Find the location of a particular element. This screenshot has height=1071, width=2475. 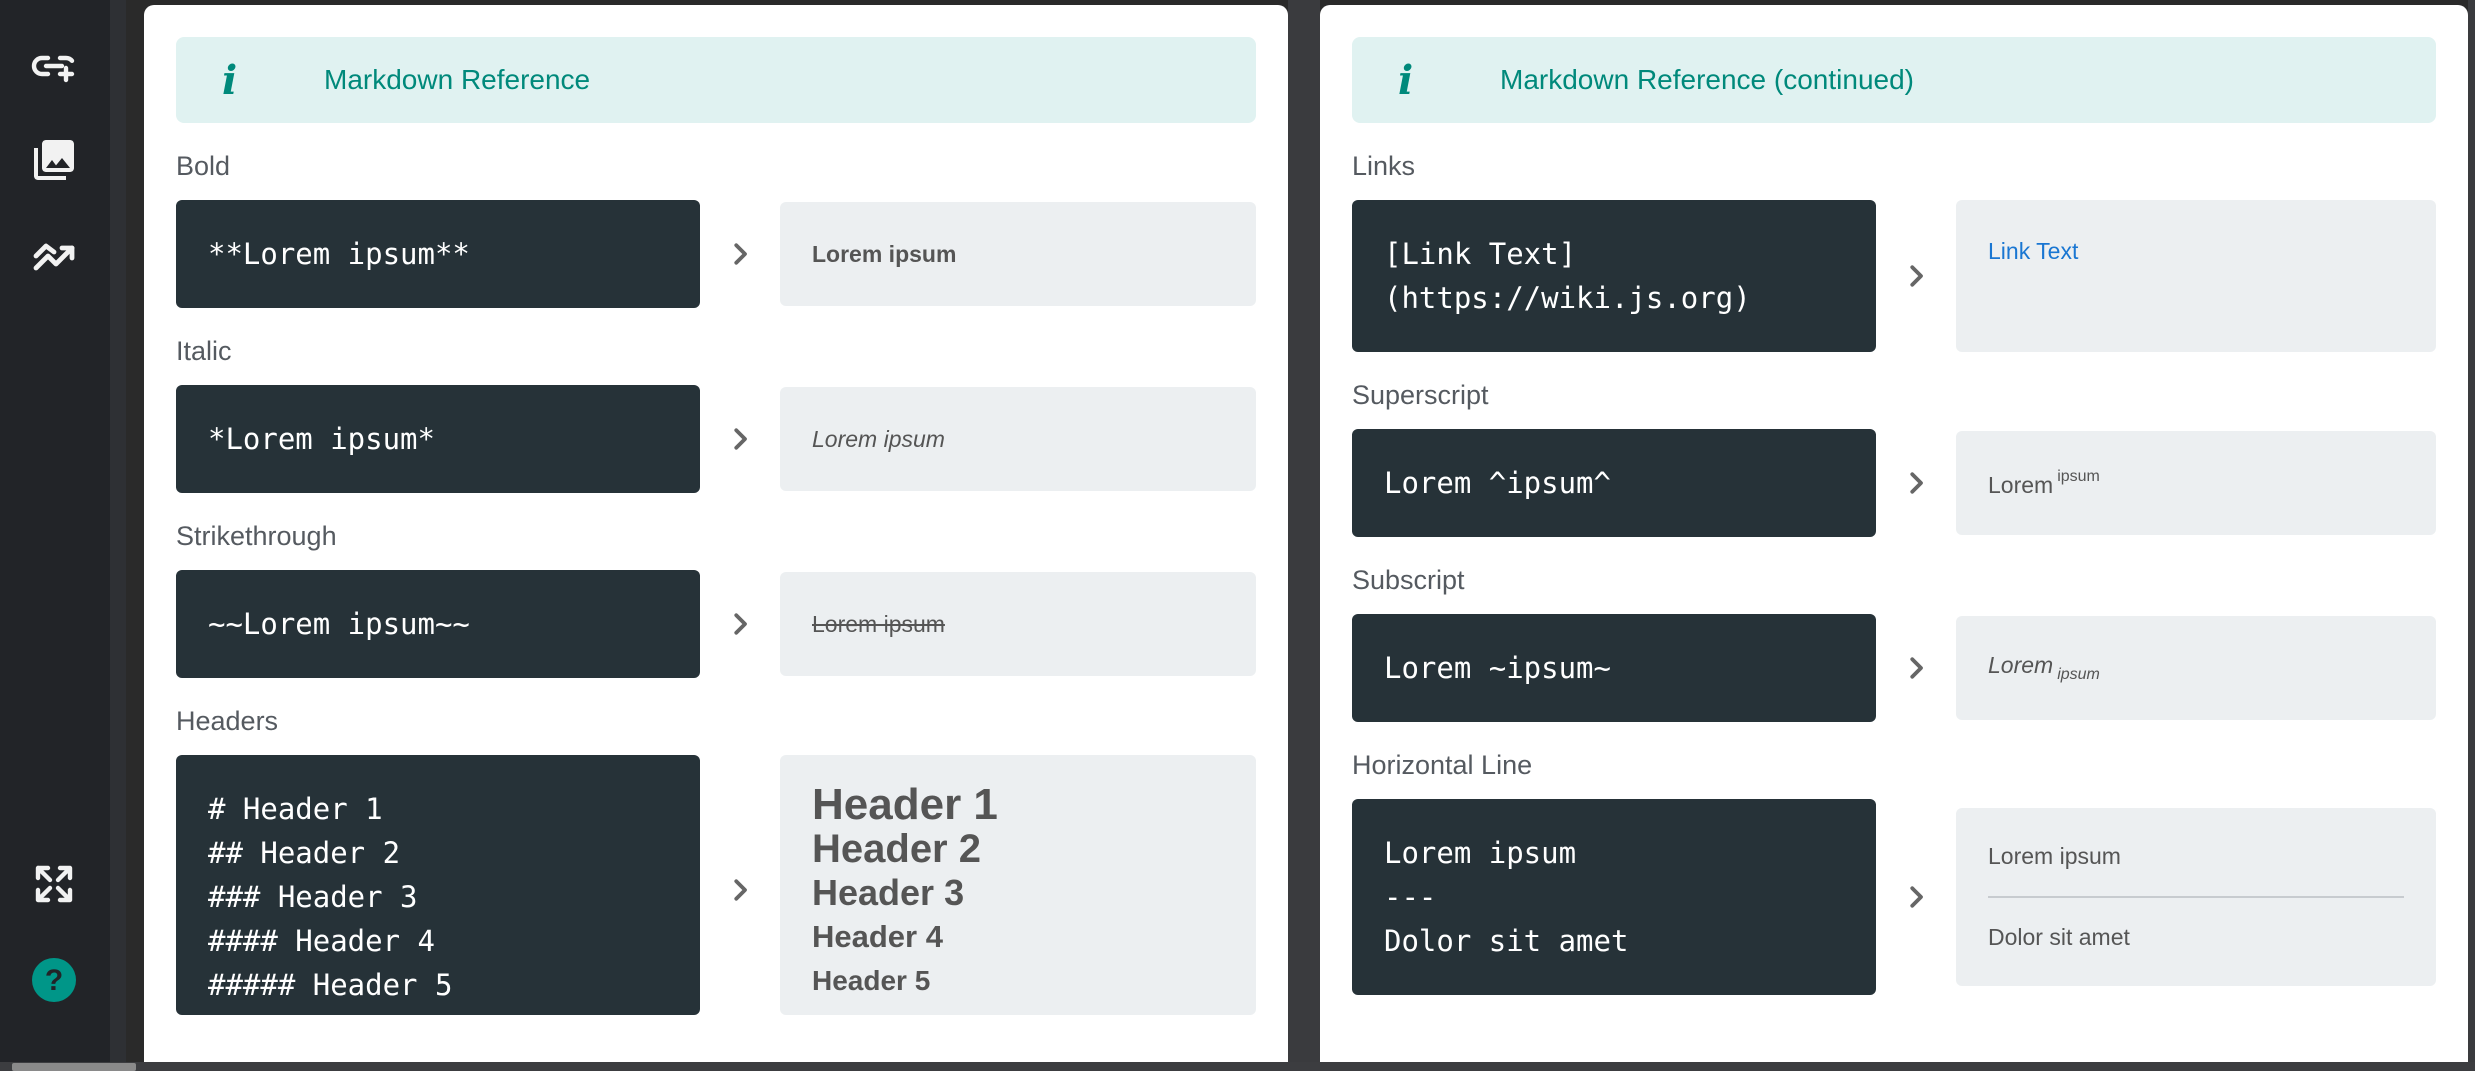

info-banner: i Markdown Reference (continued) is located at coordinates (1894, 80).